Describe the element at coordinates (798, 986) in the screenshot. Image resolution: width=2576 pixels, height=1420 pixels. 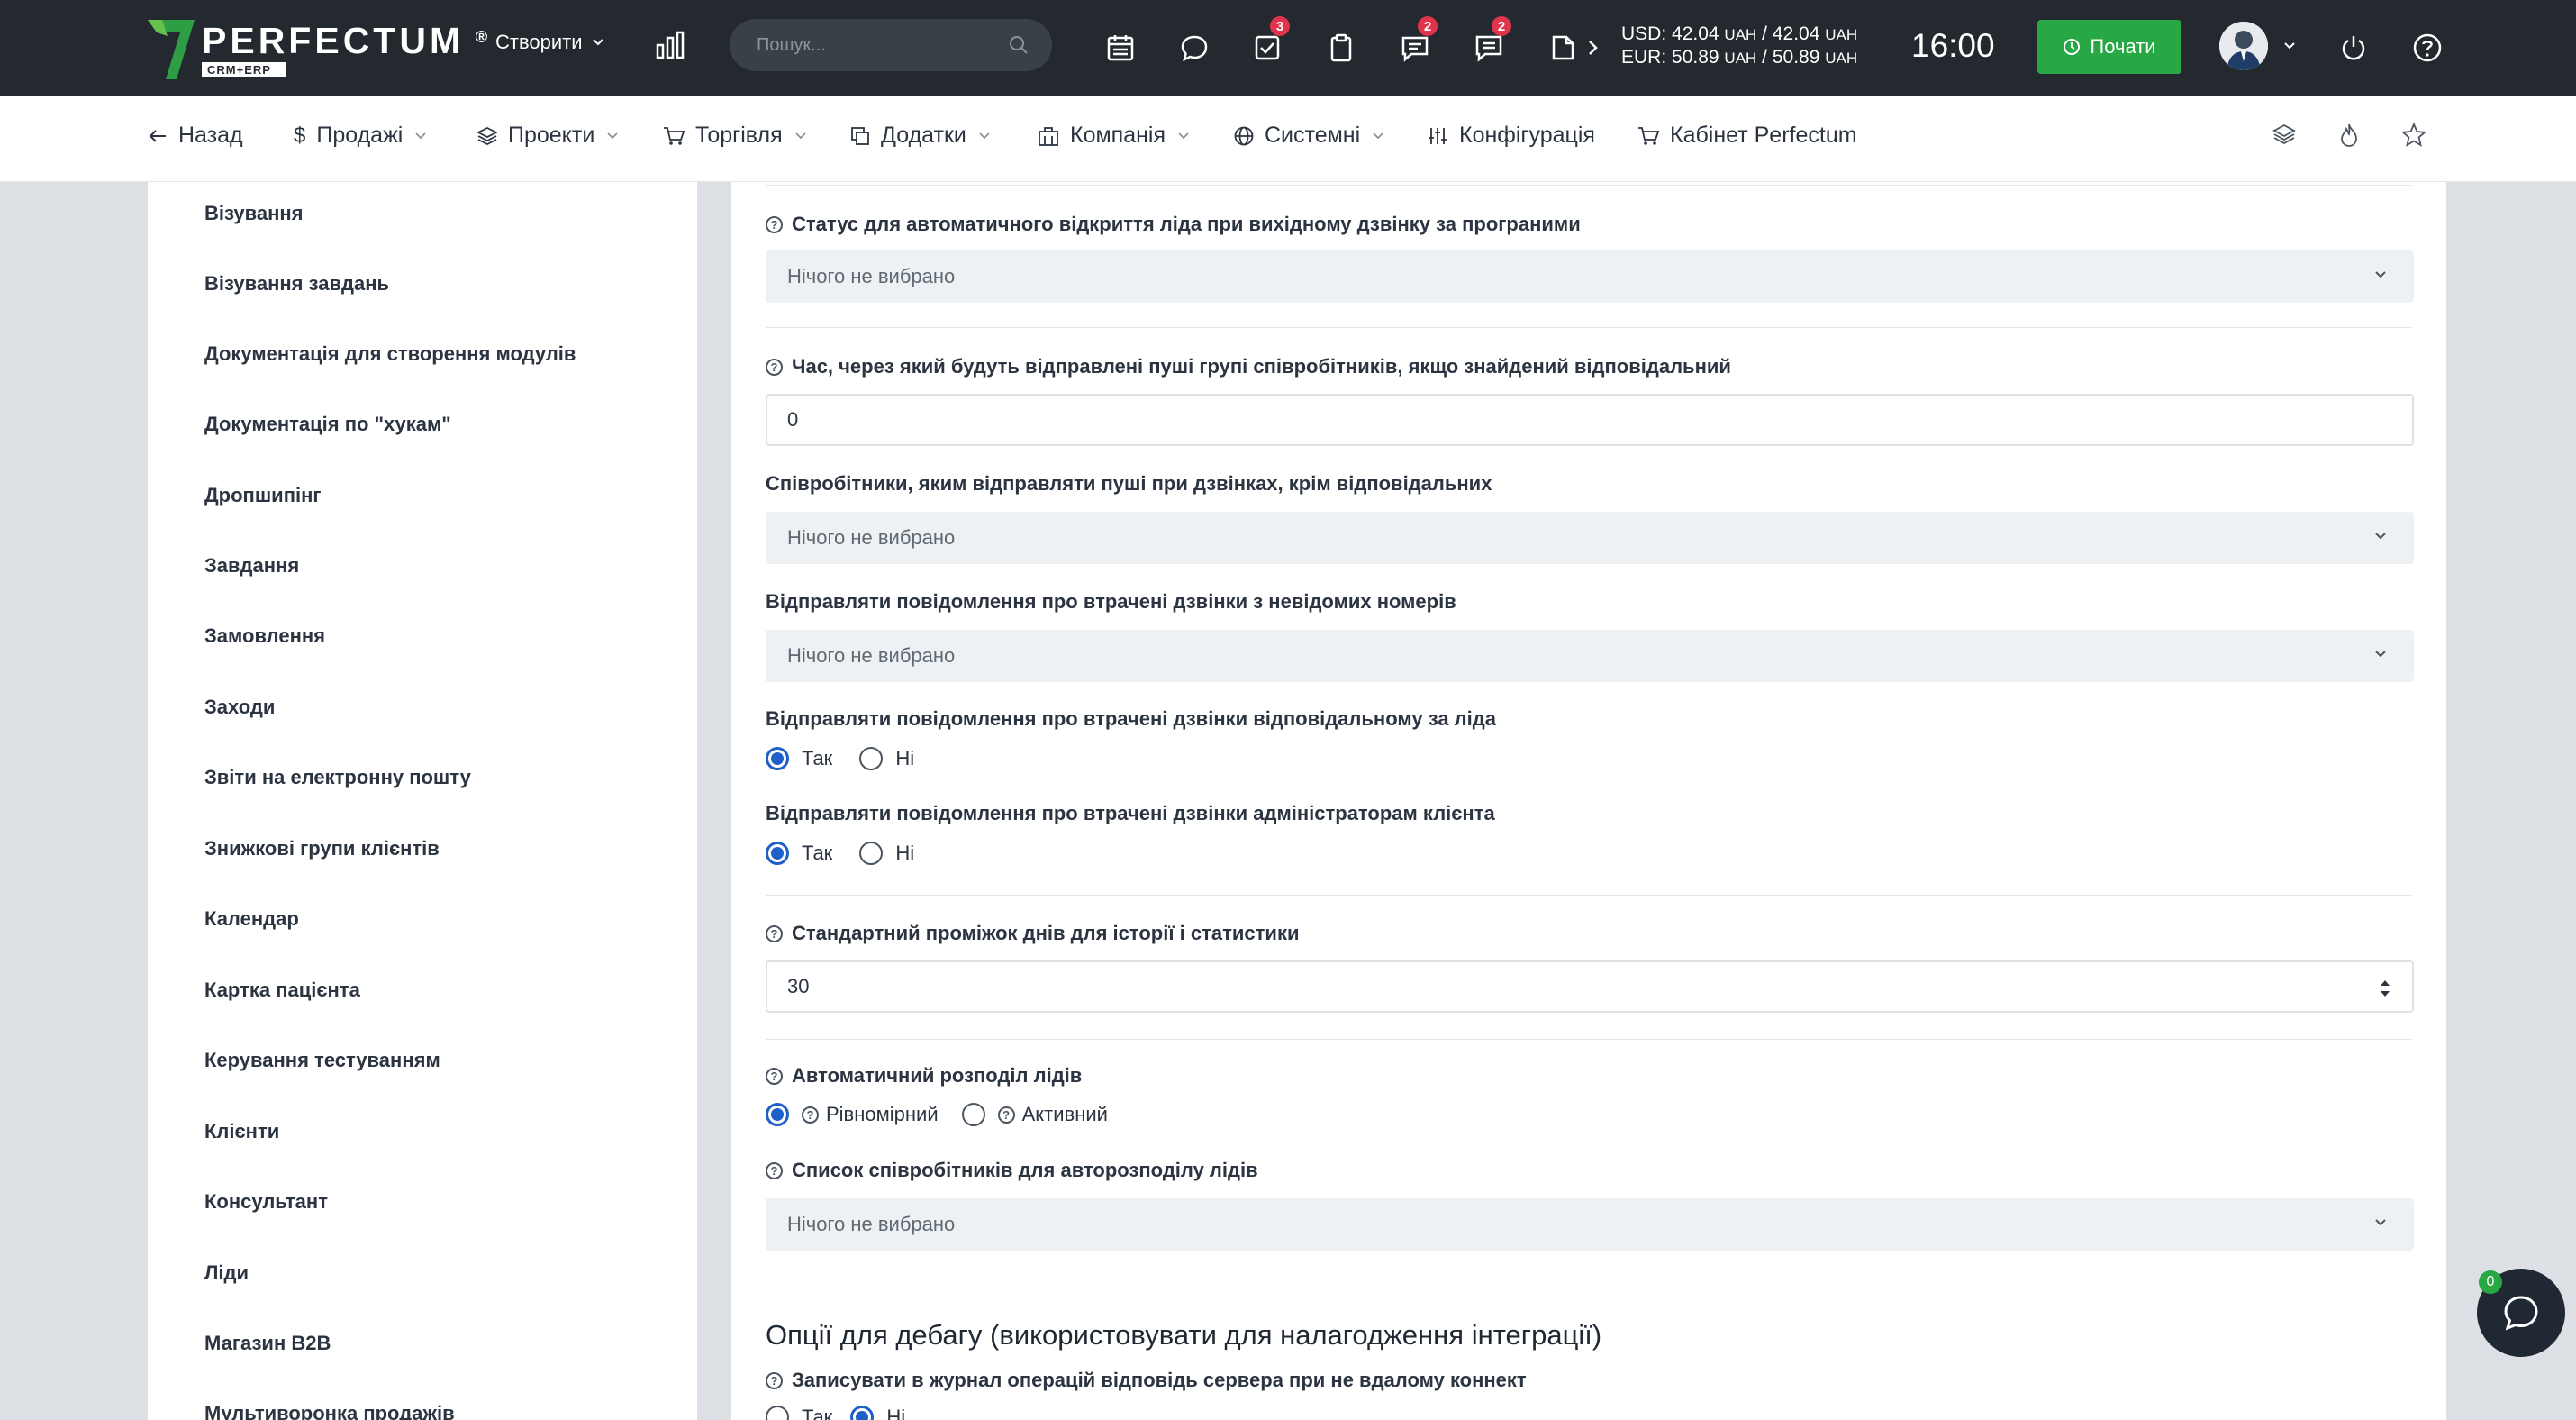
I see `input-value: 30` at that location.